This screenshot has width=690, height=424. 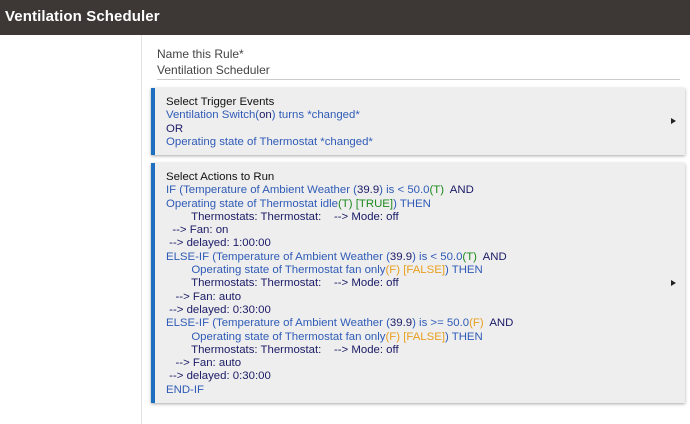 What do you see at coordinates (185, 389) in the screenshot?
I see `rule-text-segment: END-IF` at bounding box center [185, 389].